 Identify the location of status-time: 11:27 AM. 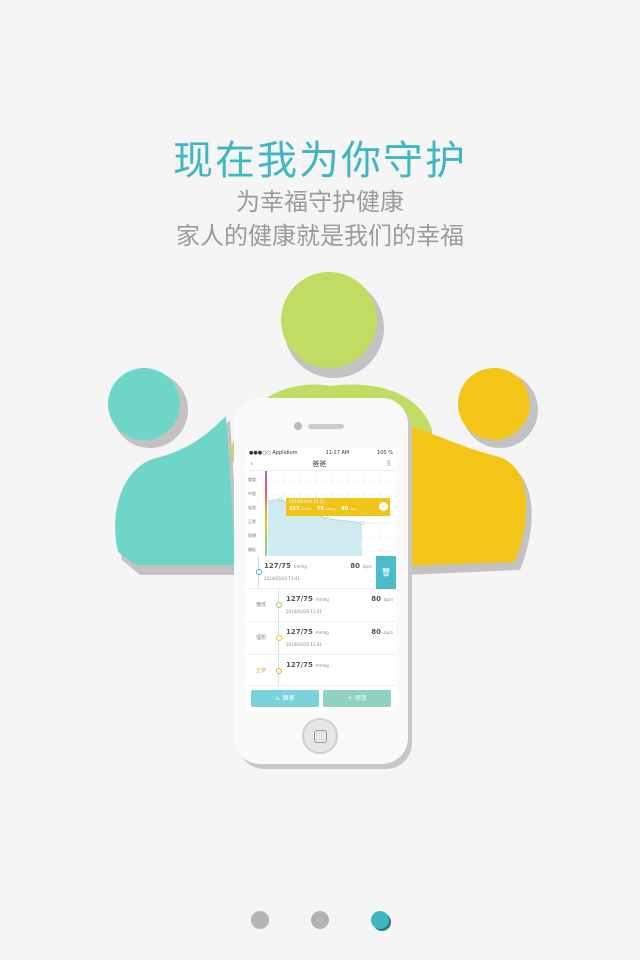
(337, 452).